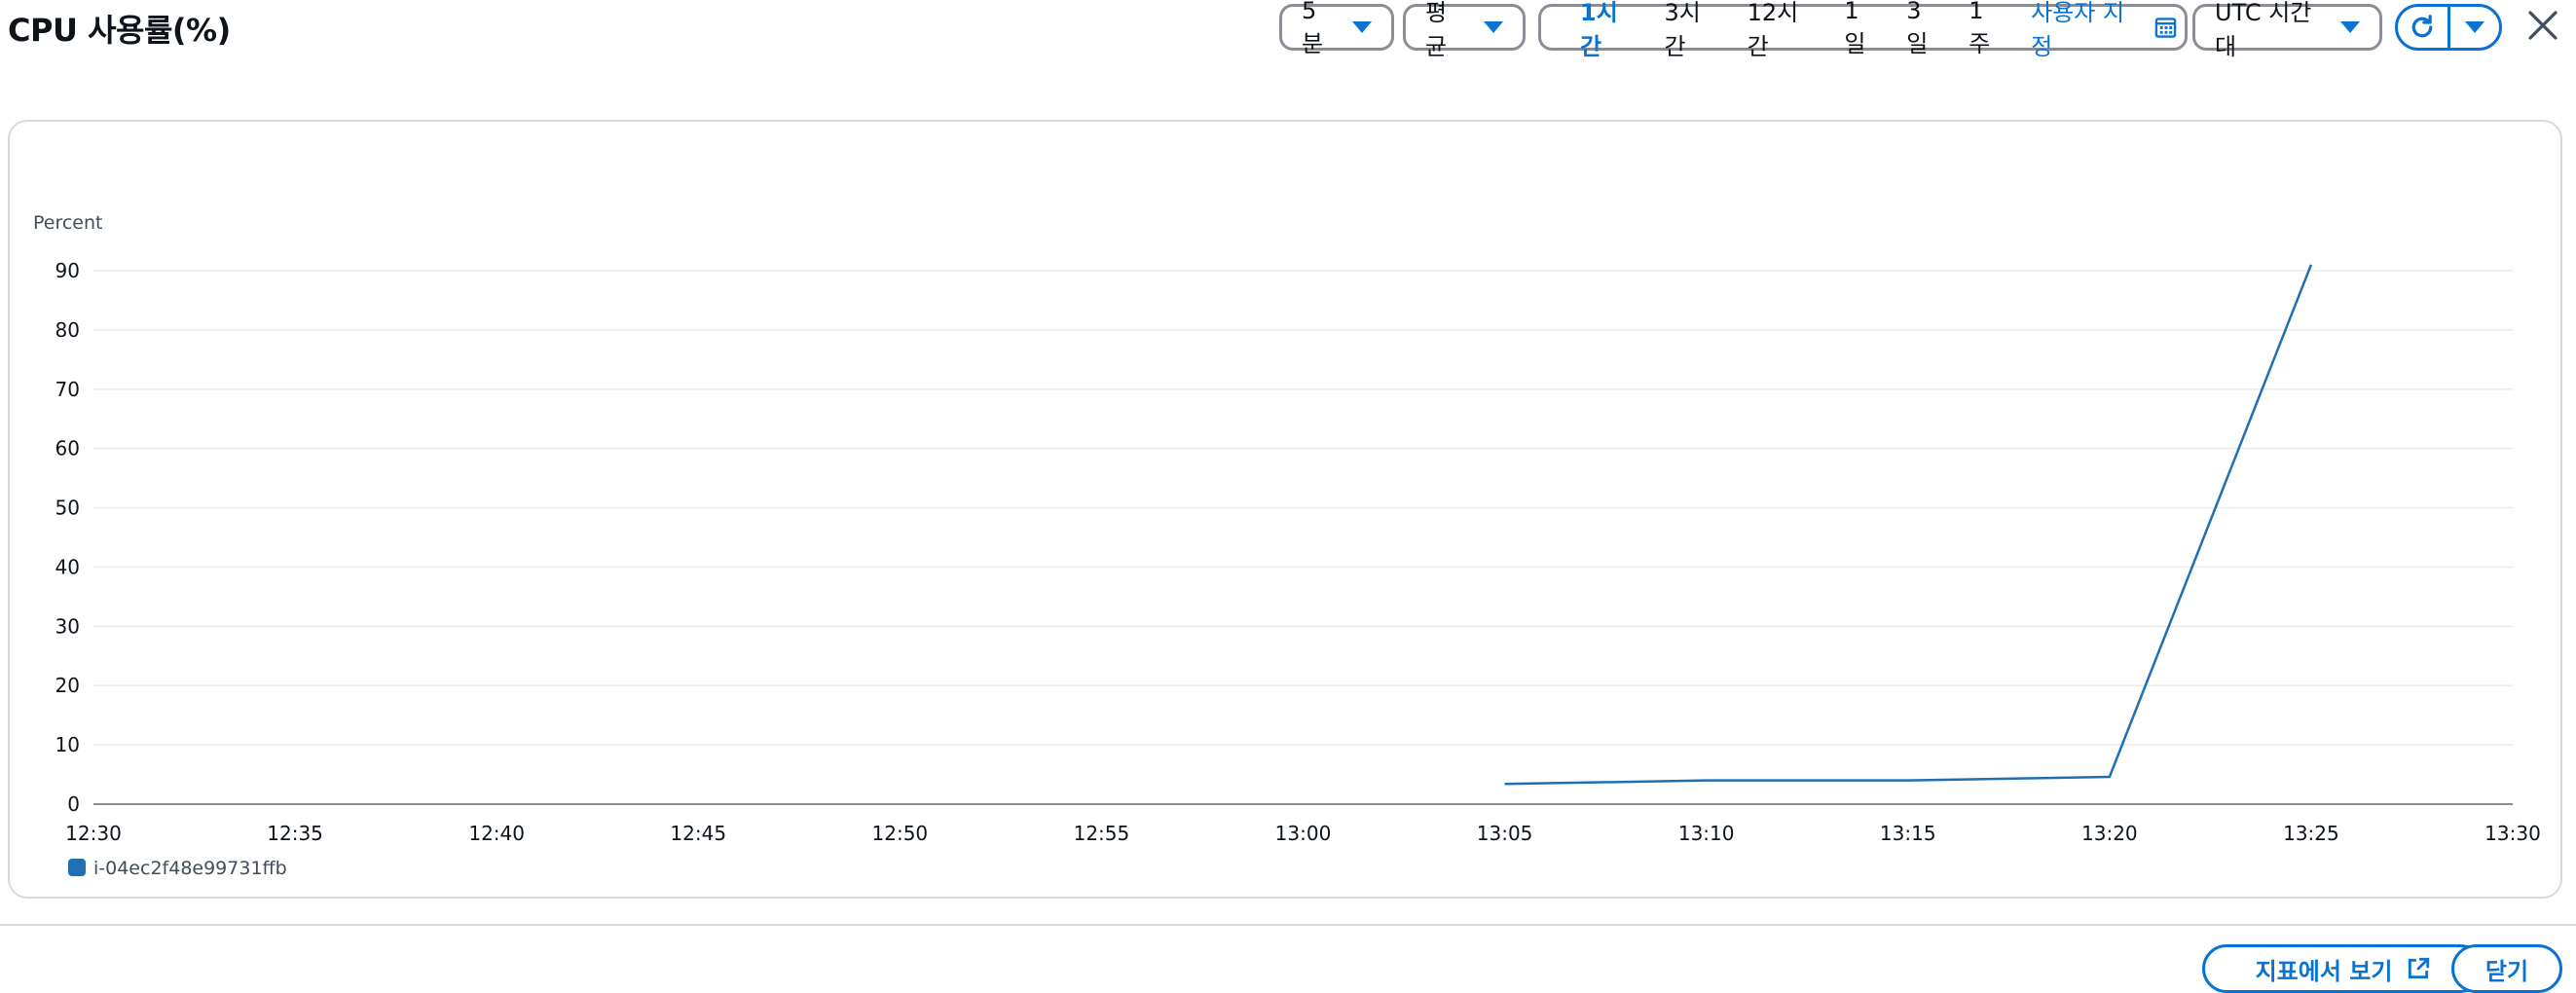  I want to click on x-tick-label: 13:30, so click(2512, 833).